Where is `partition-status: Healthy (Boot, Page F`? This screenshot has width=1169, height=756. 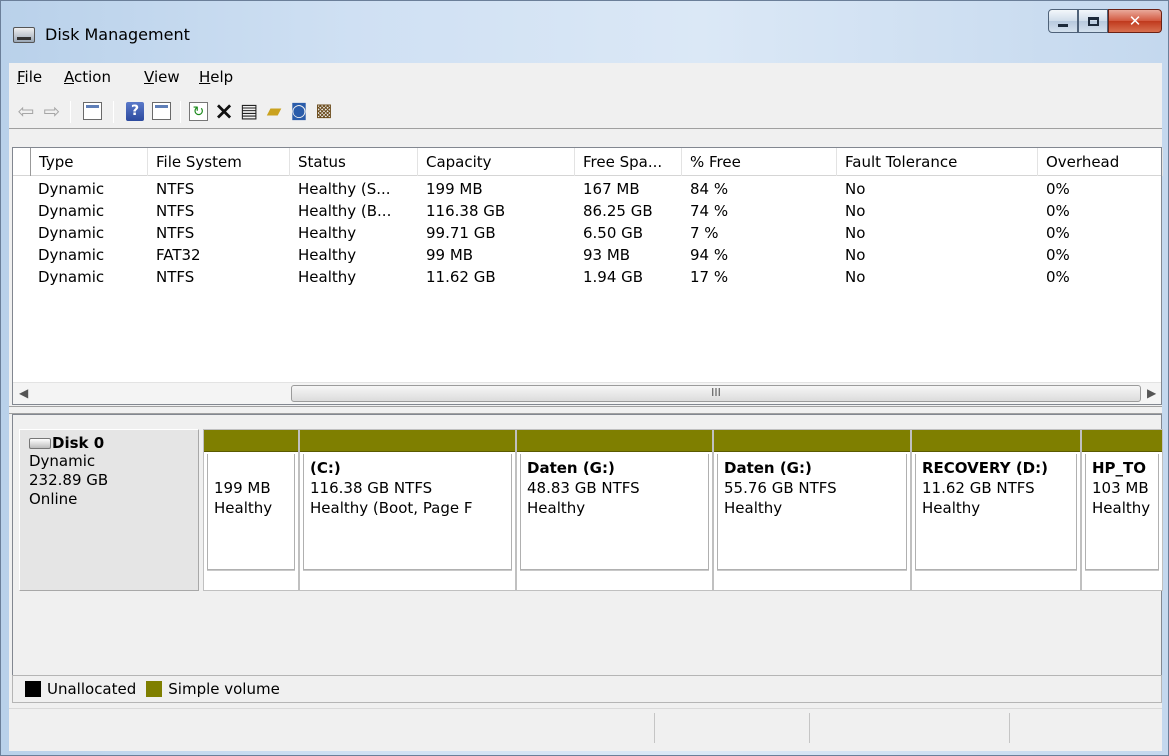 partition-status: Healthy (Boot, Page F is located at coordinates (391, 508).